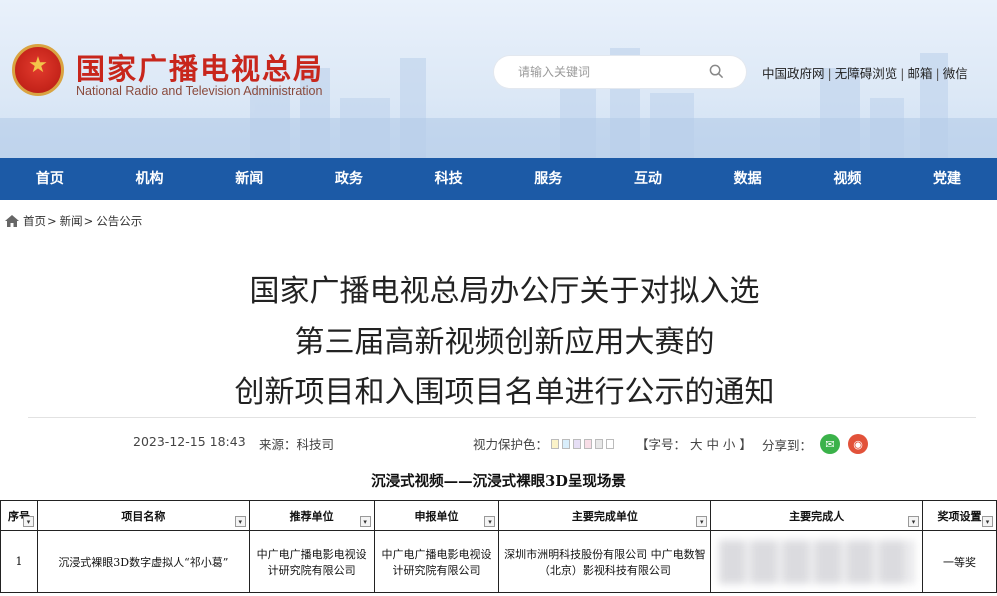 The image size is (997, 596). Describe the element at coordinates (588, 443) in the screenshot. I see `color-swatch-pink` at that location.